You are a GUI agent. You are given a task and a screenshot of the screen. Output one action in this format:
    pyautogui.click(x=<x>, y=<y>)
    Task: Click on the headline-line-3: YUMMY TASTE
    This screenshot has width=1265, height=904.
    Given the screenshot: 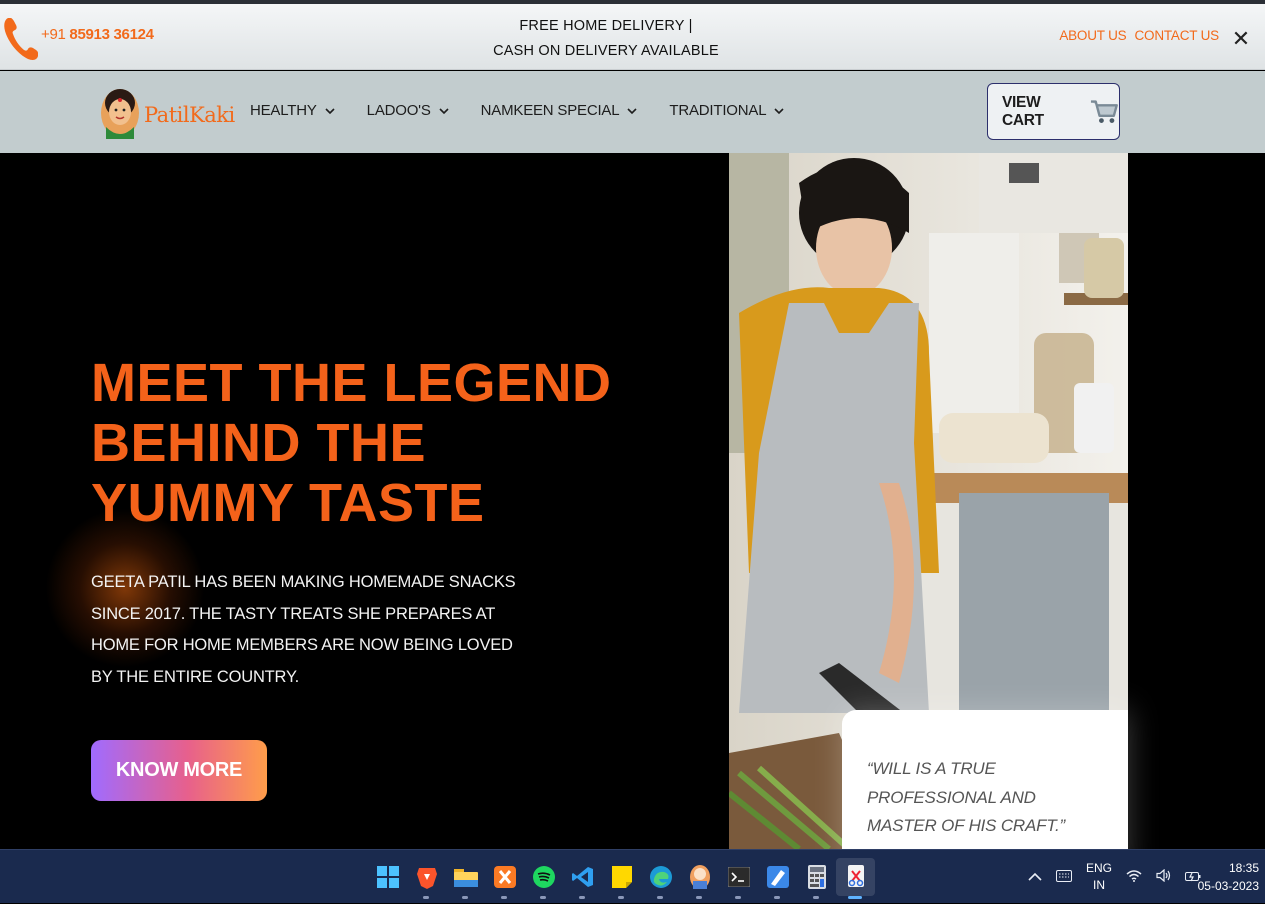 What is the action you would take?
    pyautogui.click(x=288, y=503)
    